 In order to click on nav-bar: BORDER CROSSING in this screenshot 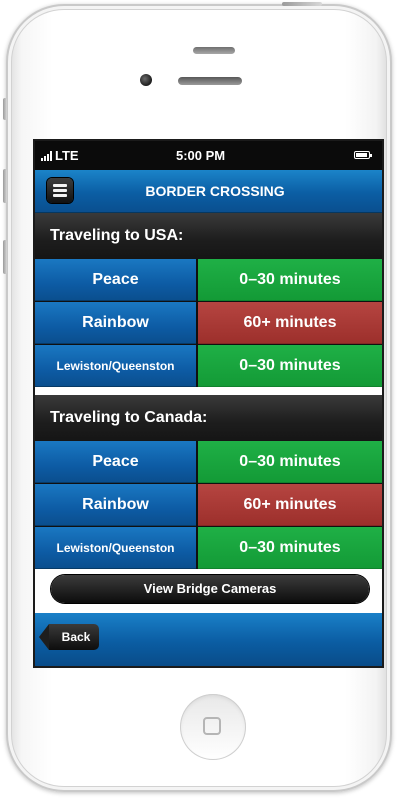, I will do `click(208, 191)`.